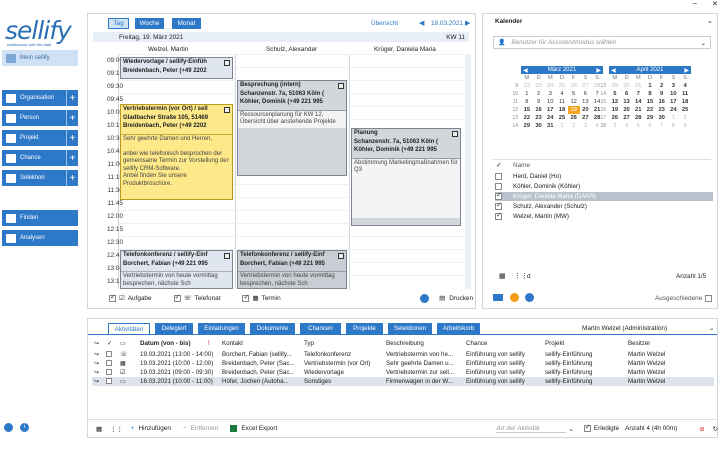  What do you see at coordinates (72, 178) in the screenshot?
I see `add-selektion-button: +` at bounding box center [72, 178].